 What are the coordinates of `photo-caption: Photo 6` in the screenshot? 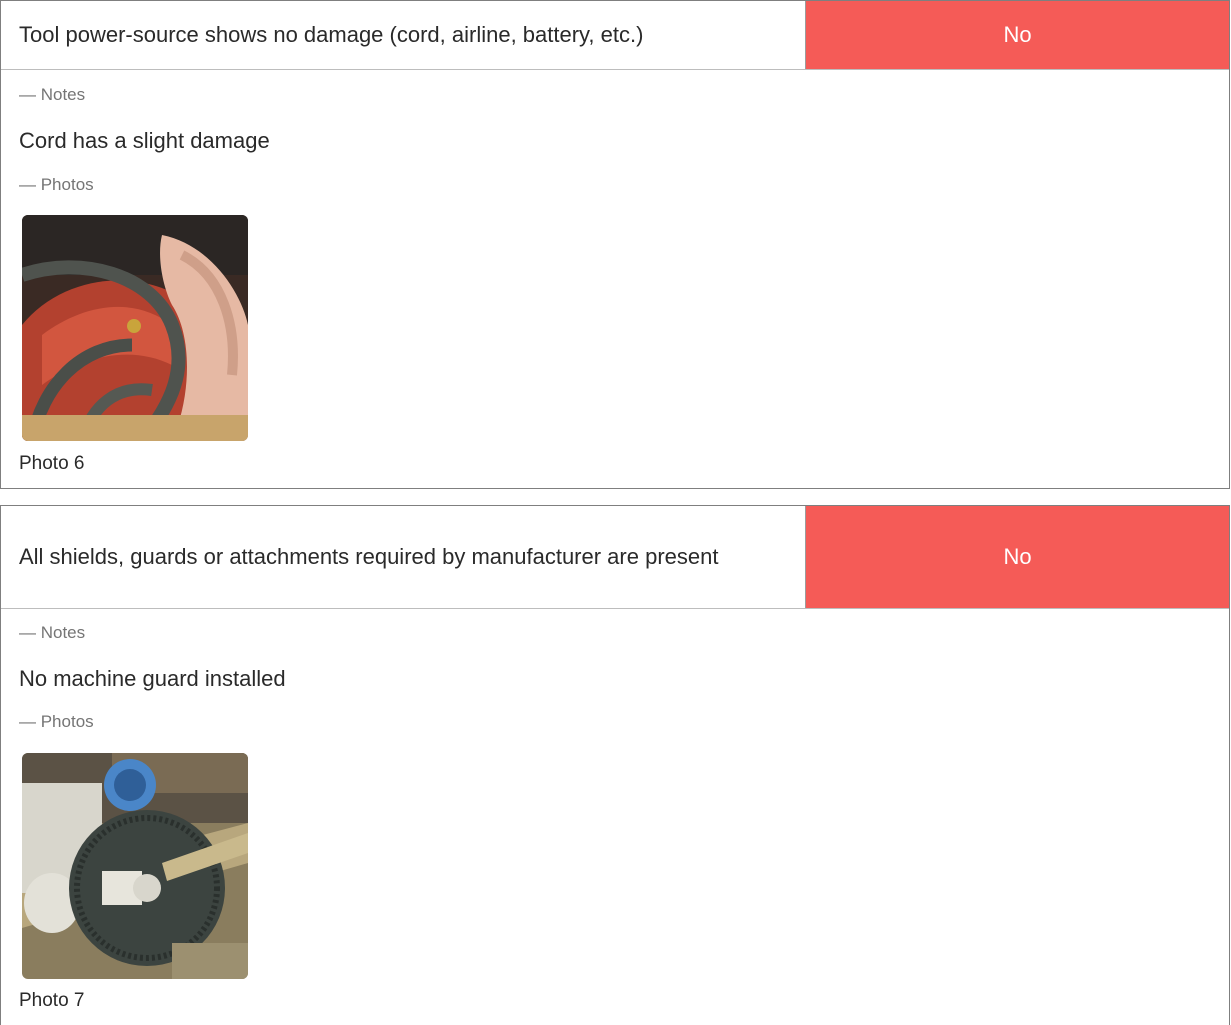 It's located at (52, 463).